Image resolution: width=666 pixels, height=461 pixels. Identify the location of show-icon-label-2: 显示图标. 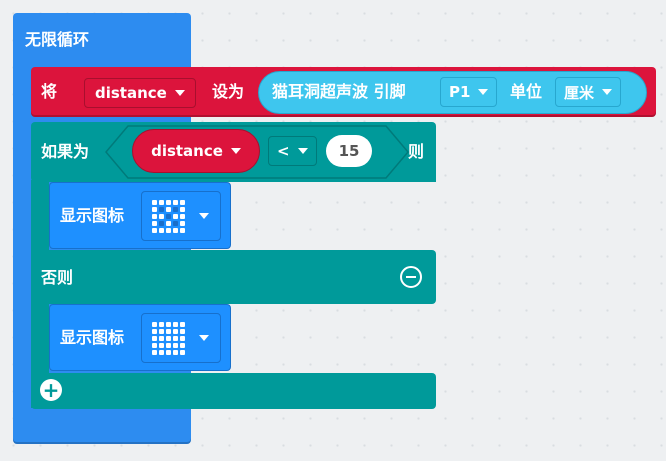
(92, 337).